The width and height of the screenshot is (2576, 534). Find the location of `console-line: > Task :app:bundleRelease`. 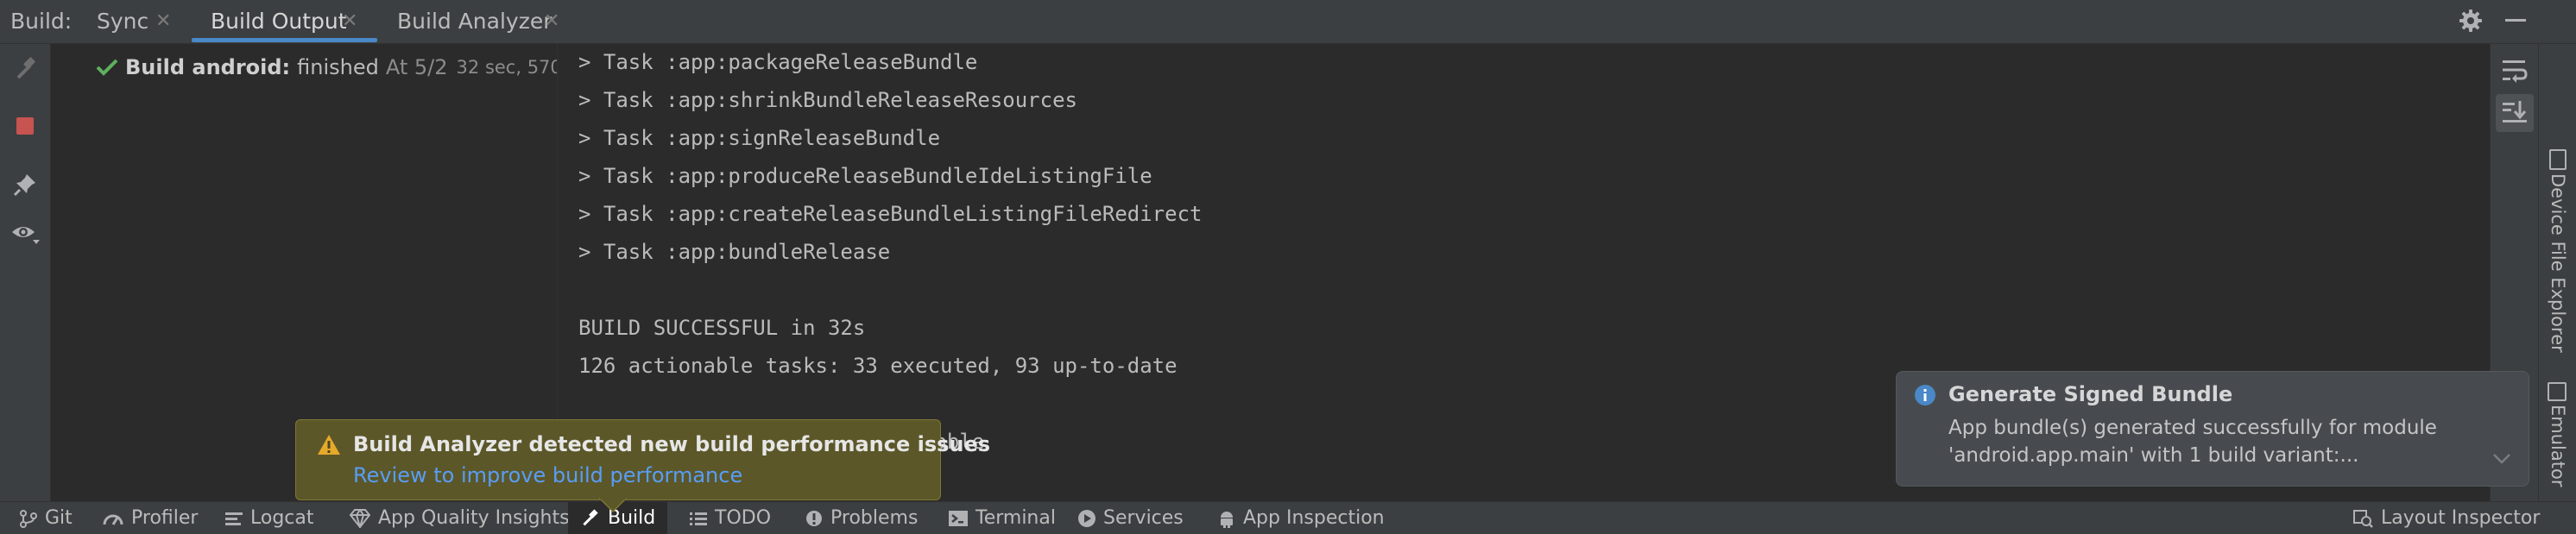

console-line: > Task :app:bundleRelease is located at coordinates (734, 252).